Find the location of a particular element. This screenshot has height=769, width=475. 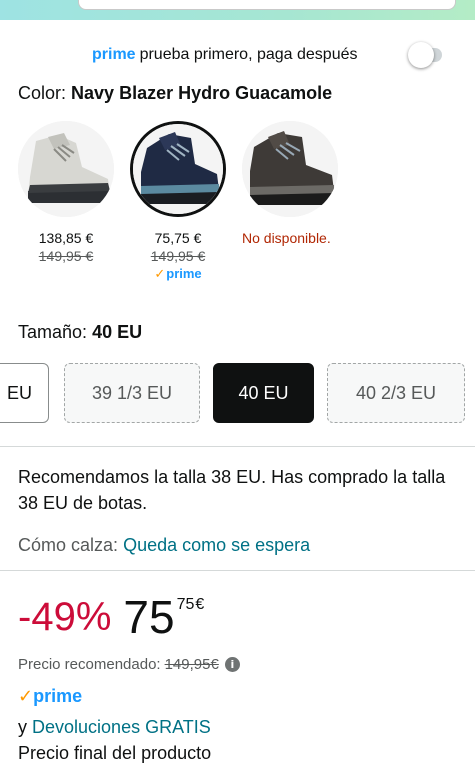

recommended-price-value: 149,95€ is located at coordinates (191, 664).